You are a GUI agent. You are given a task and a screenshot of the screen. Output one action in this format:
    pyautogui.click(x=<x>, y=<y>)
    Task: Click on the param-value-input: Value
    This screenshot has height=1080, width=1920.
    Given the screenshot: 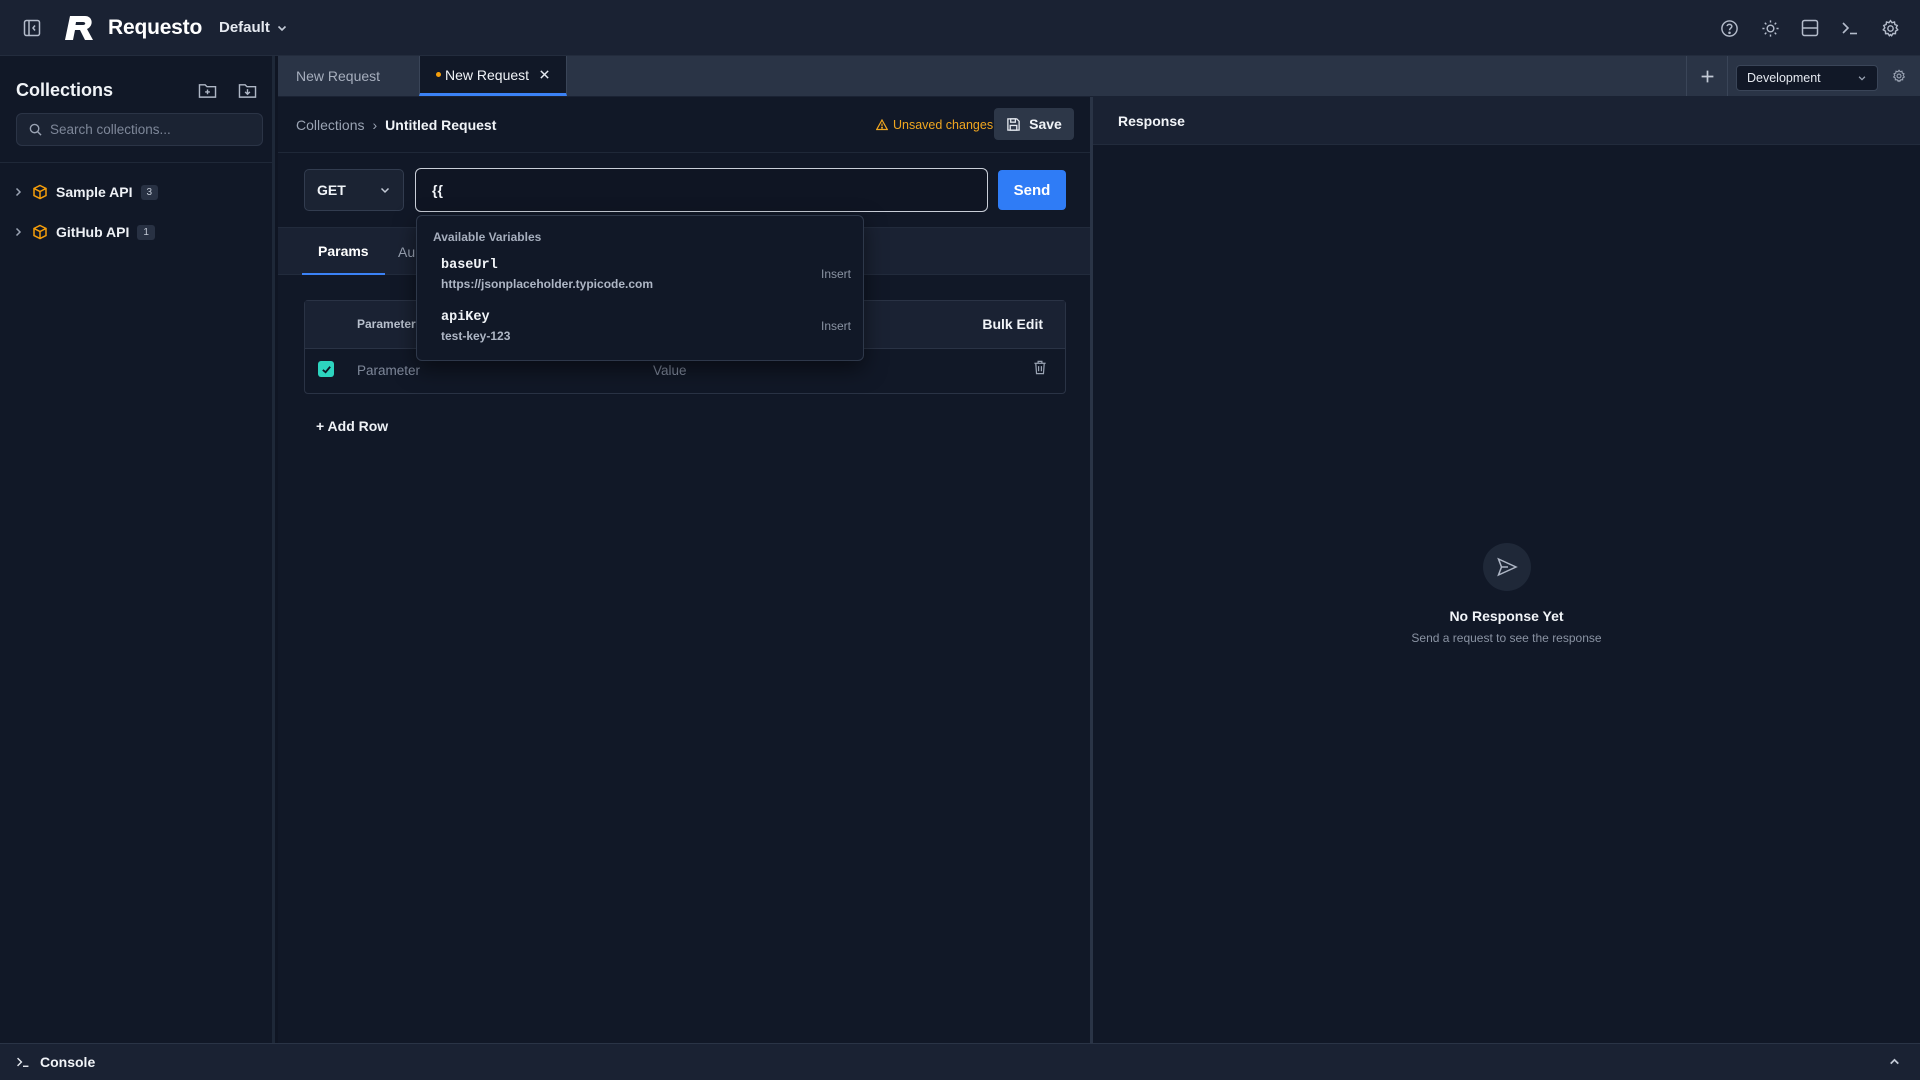 What is the action you would take?
    pyautogui.click(x=670, y=370)
    